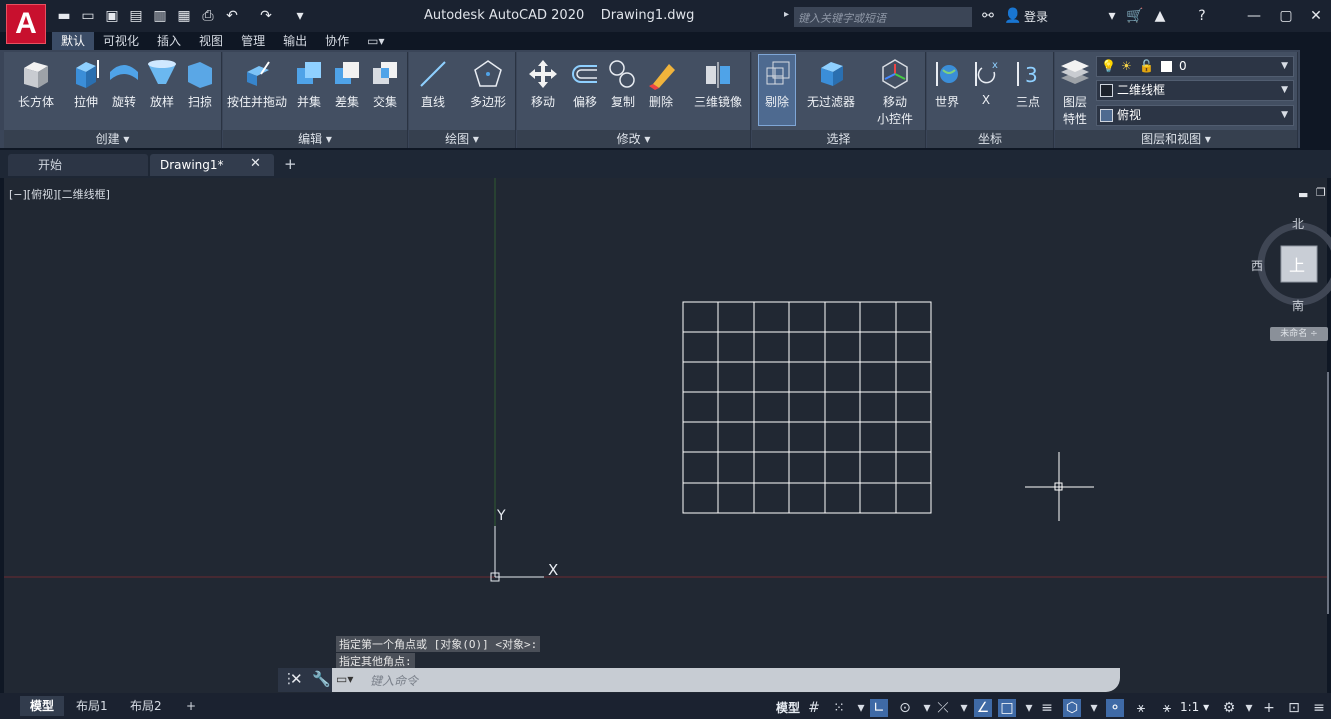  Describe the element at coordinates (394, 680) in the screenshot. I see `command-input: 键入命令` at that location.